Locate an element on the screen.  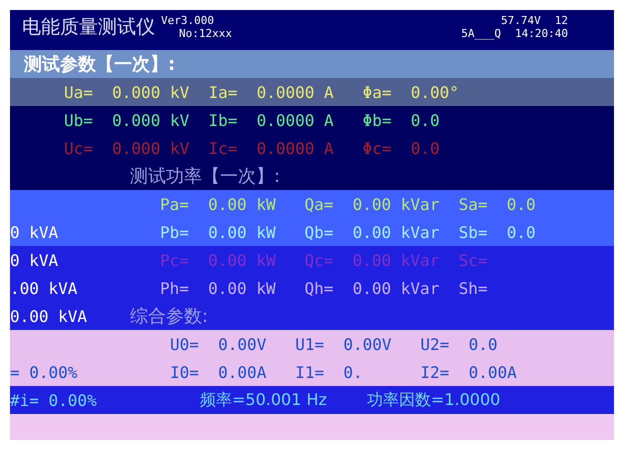
reading-text: Pb= is located at coordinates (175, 232).